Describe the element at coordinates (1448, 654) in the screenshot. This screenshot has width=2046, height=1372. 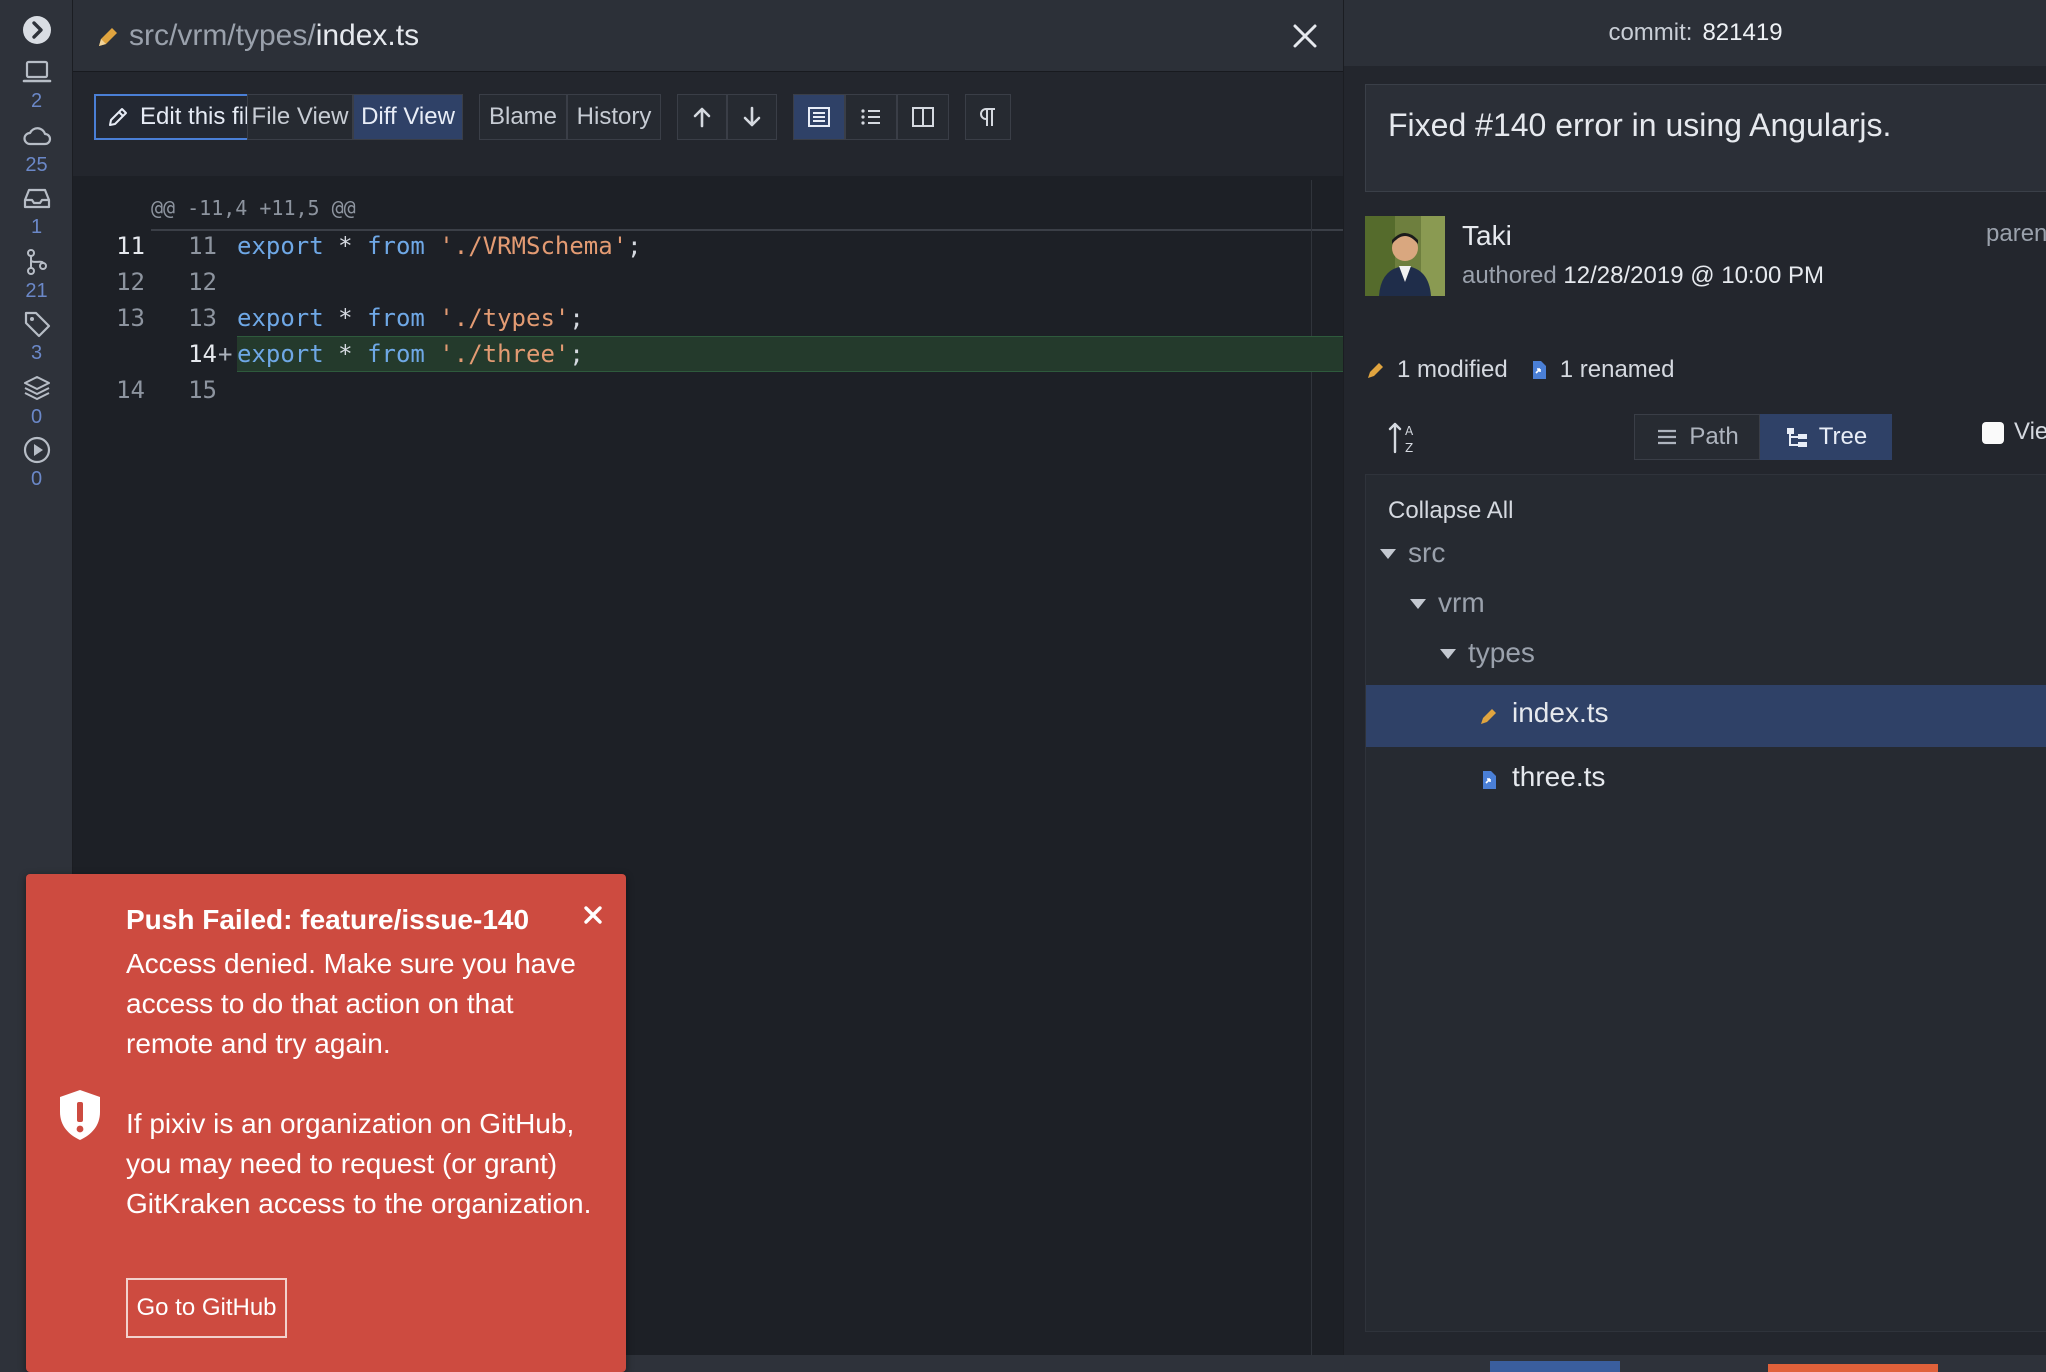
I see `caret-down-icon` at that location.